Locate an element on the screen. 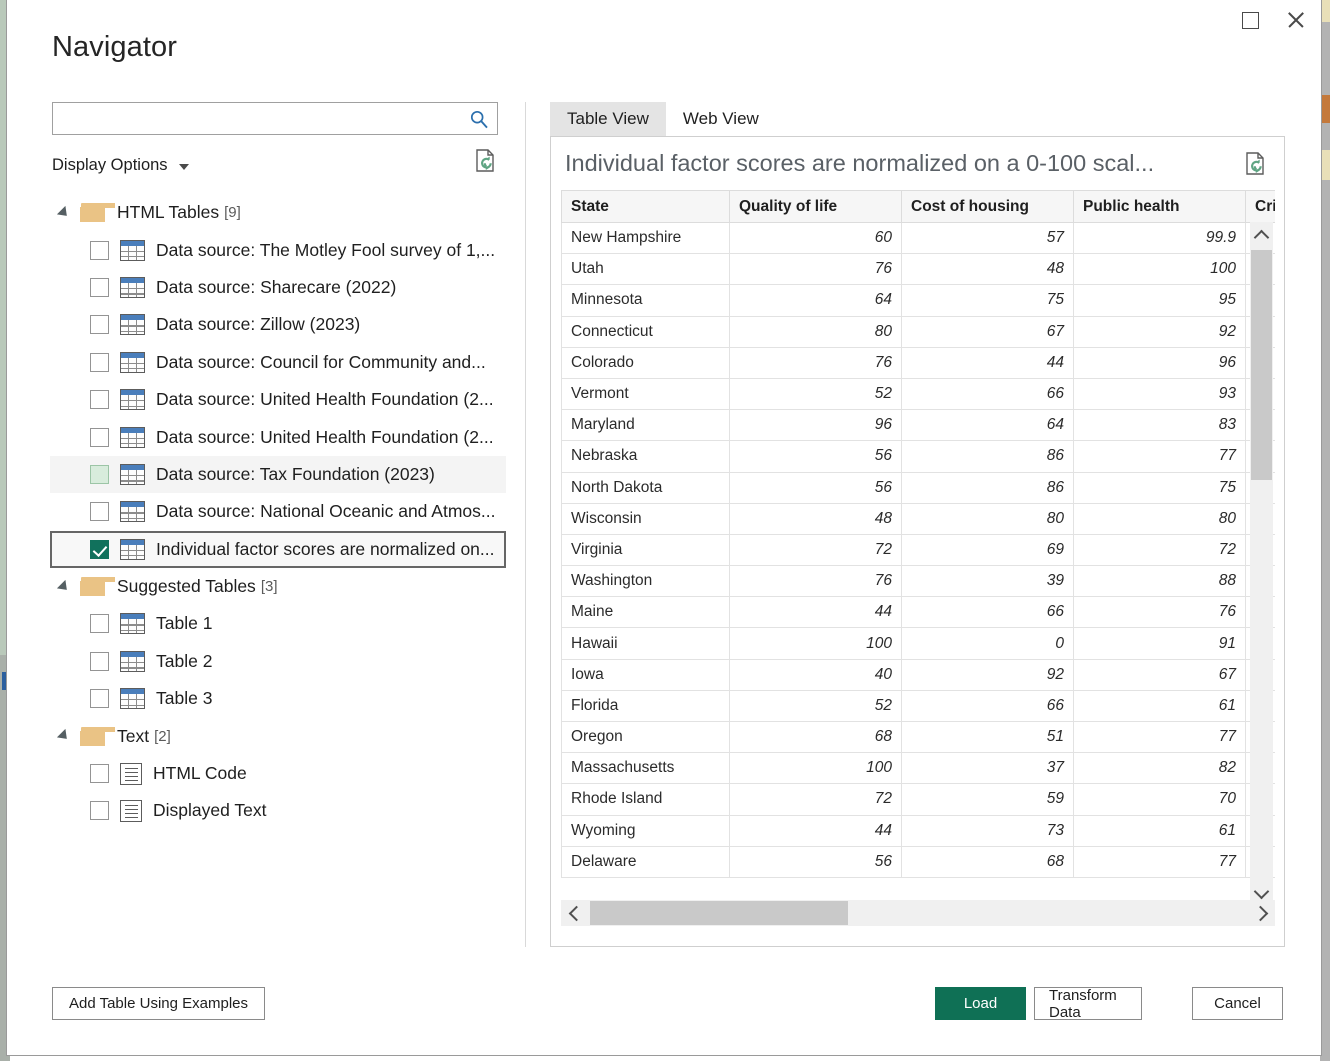 The height and width of the screenshot is (1061, 1330). search-icon is located at coordinates (479, 119).